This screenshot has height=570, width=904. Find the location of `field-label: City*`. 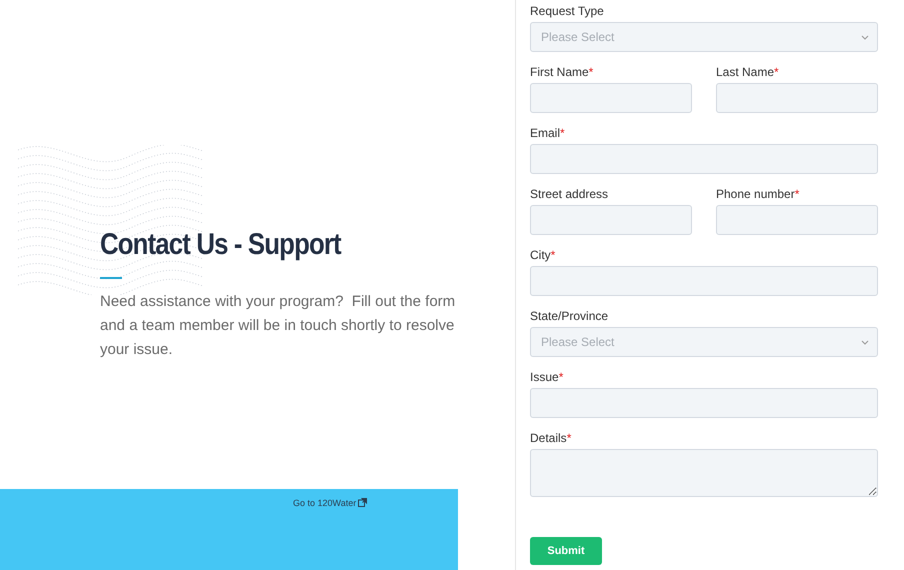

field-label: City* is located at coordinates (543, 255).